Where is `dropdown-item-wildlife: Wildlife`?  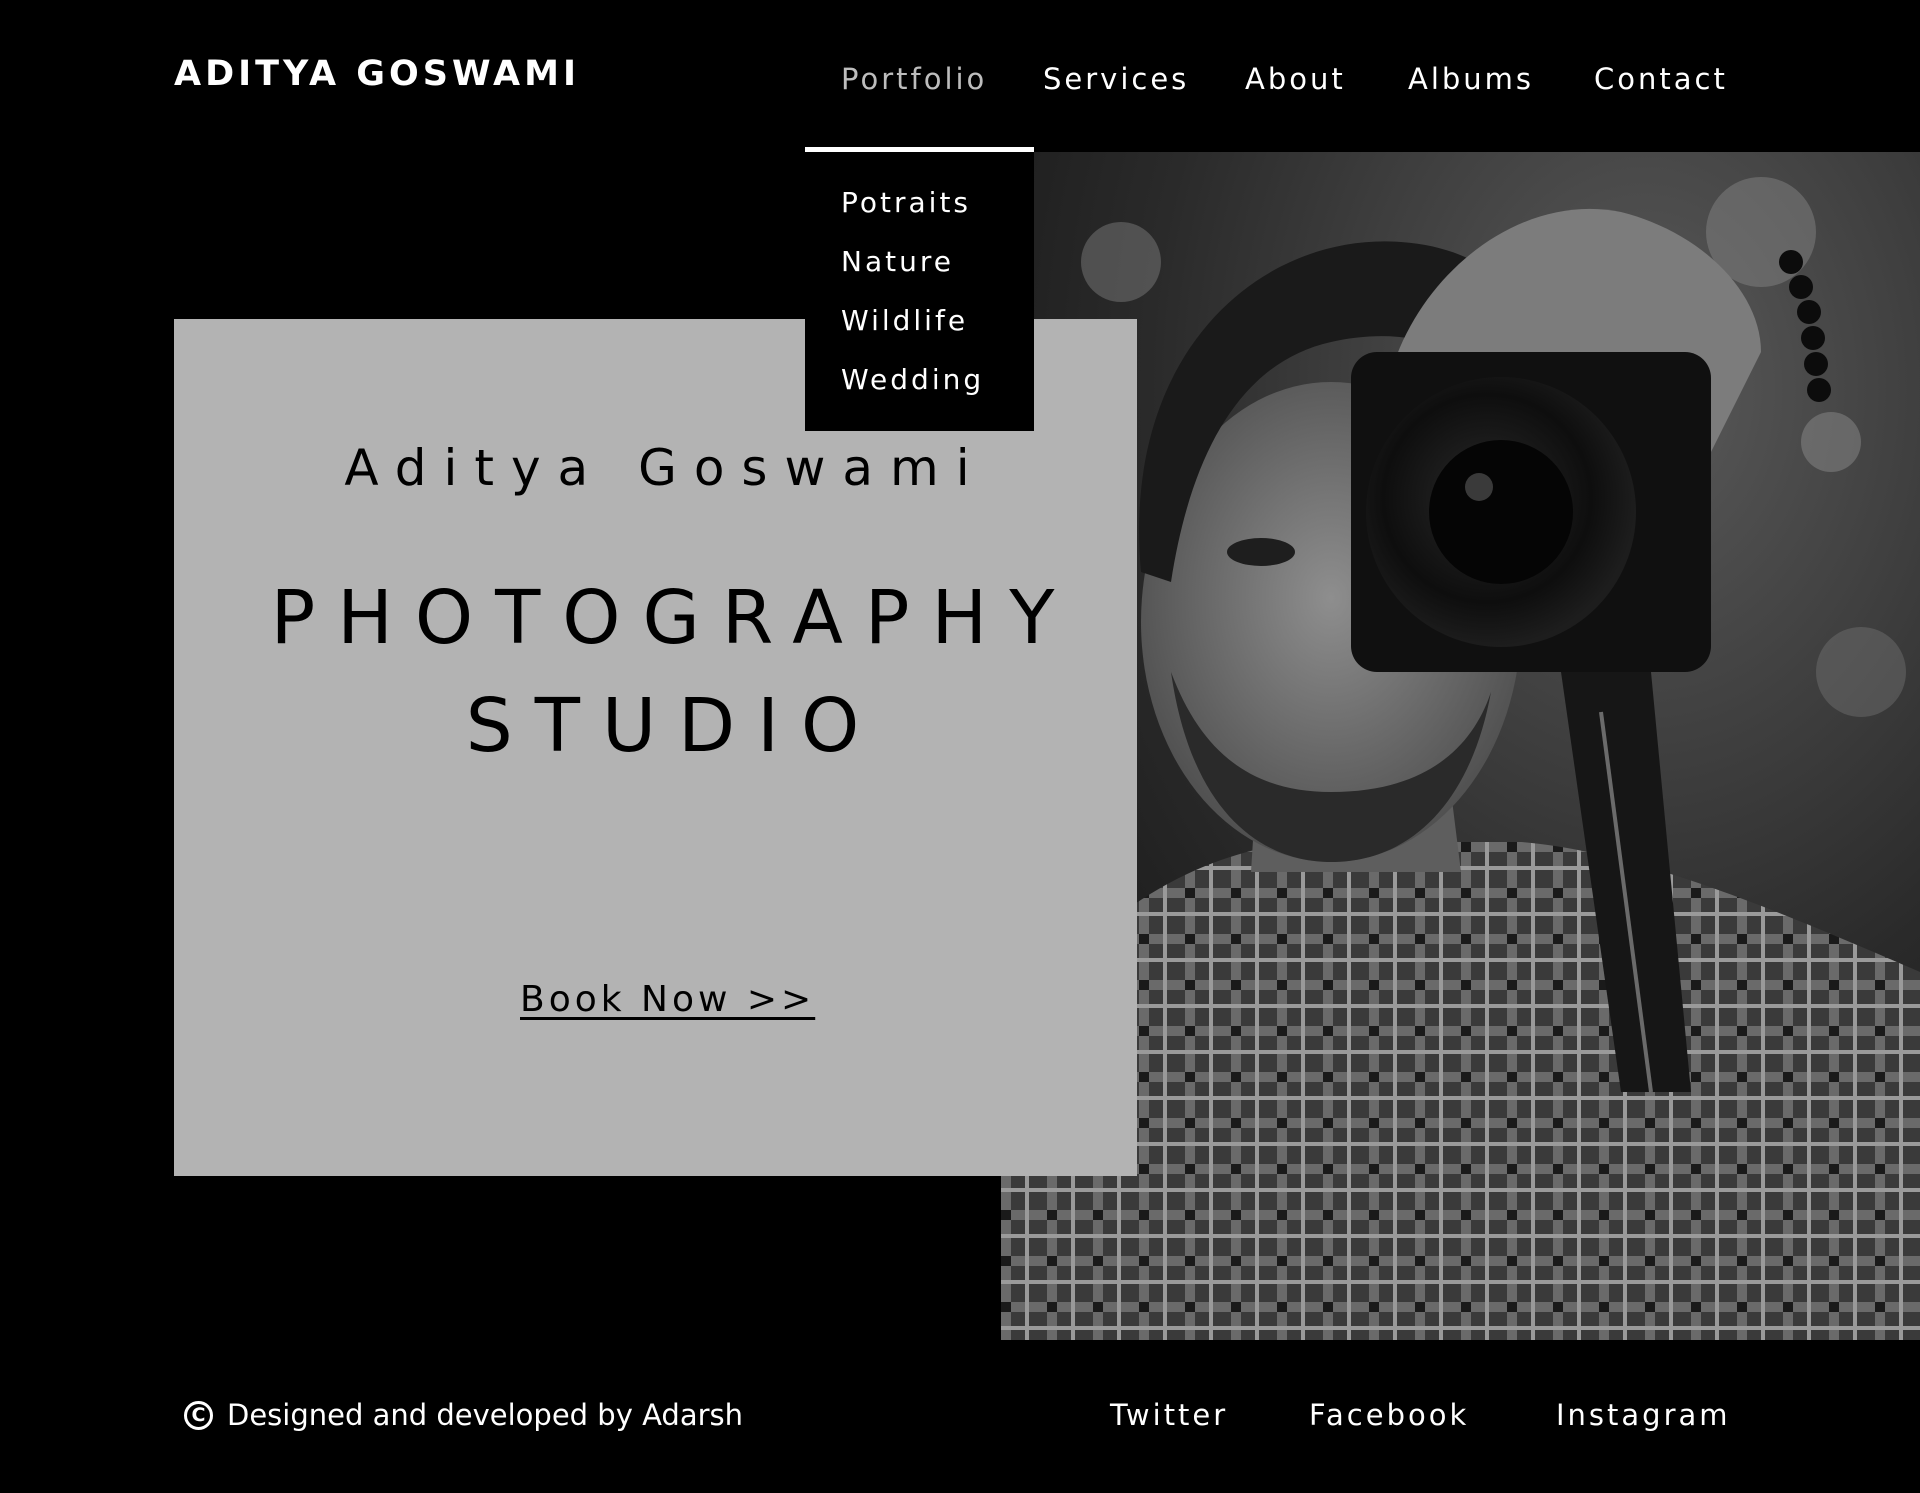 dropdown-item-wildlife: Wildlife is located at coordinates (904, 320).